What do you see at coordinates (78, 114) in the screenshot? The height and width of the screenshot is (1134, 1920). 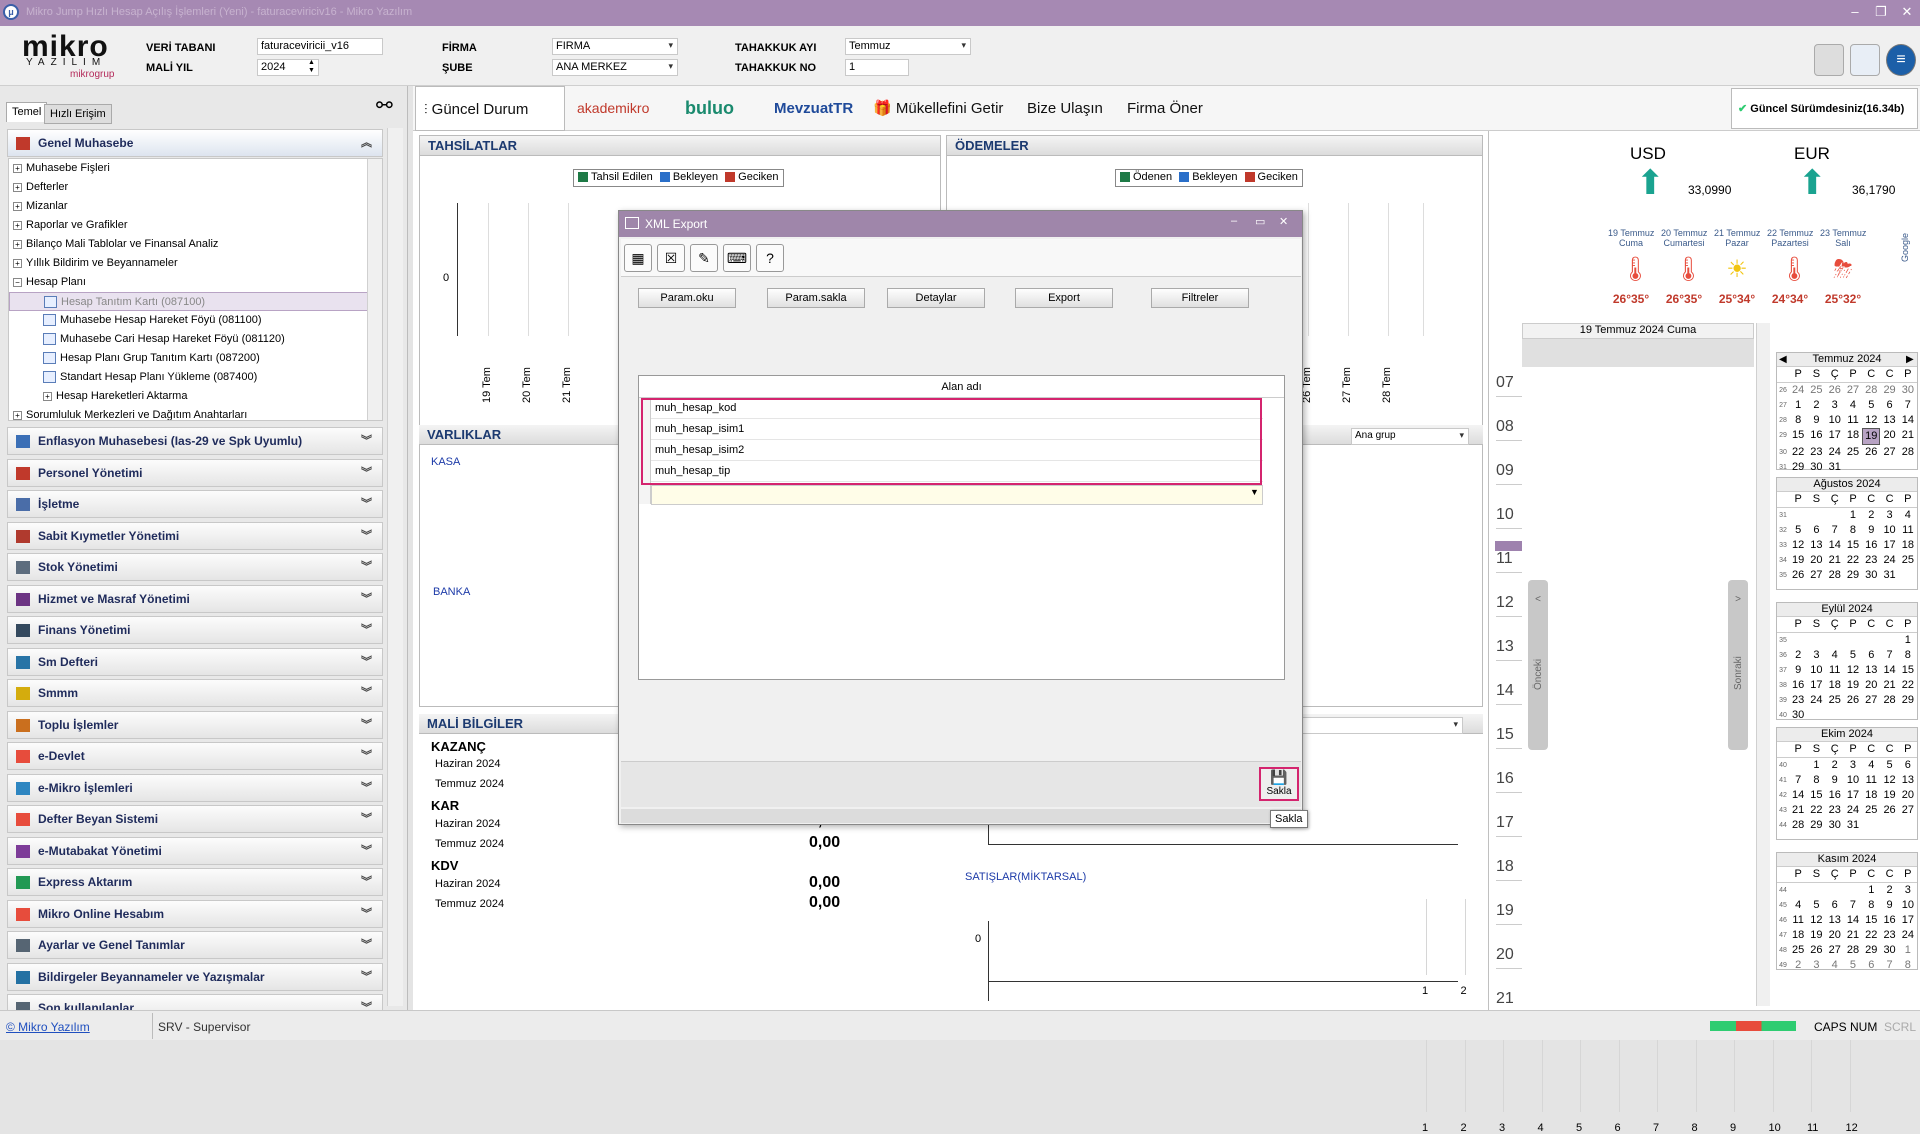 I see `tab-hizli-erisim: Hızlı Erişim` at bounding box center [78, 114].